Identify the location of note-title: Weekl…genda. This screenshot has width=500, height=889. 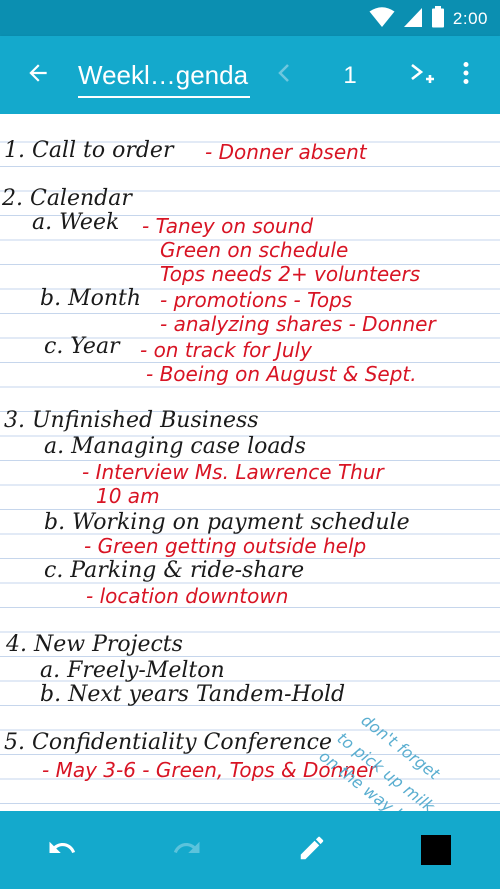
(163, 75).